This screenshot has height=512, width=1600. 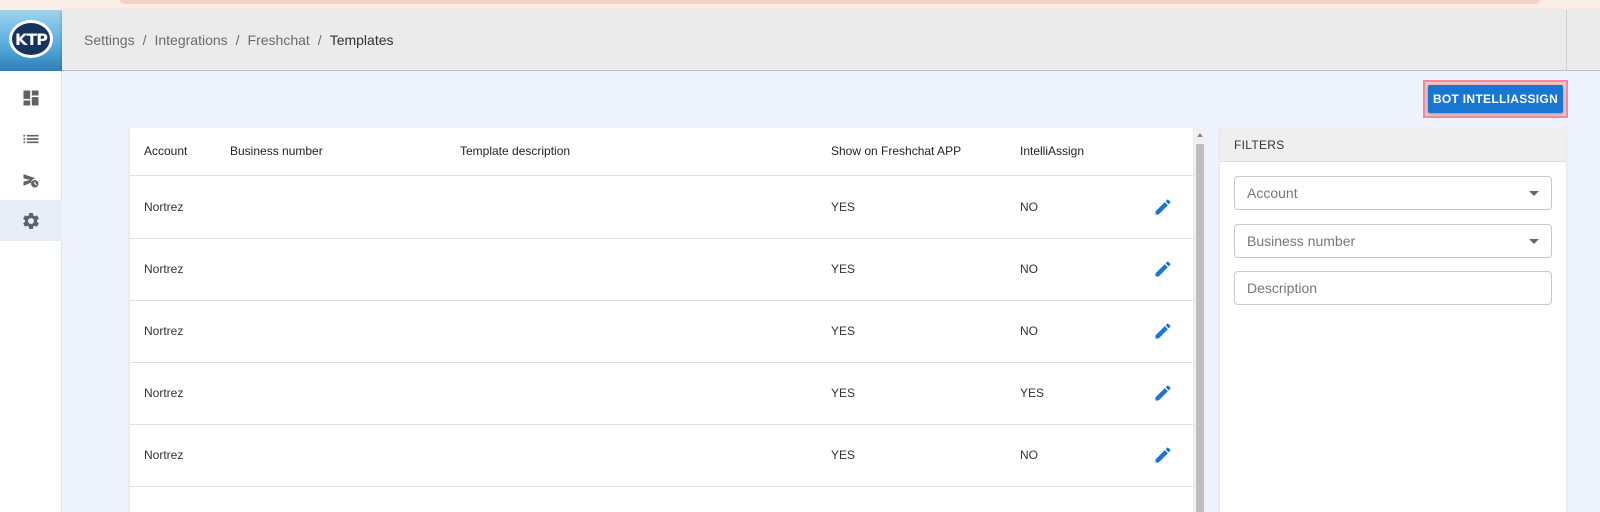 I want to click on table-scrollbar, so click(x=1200, y=320).